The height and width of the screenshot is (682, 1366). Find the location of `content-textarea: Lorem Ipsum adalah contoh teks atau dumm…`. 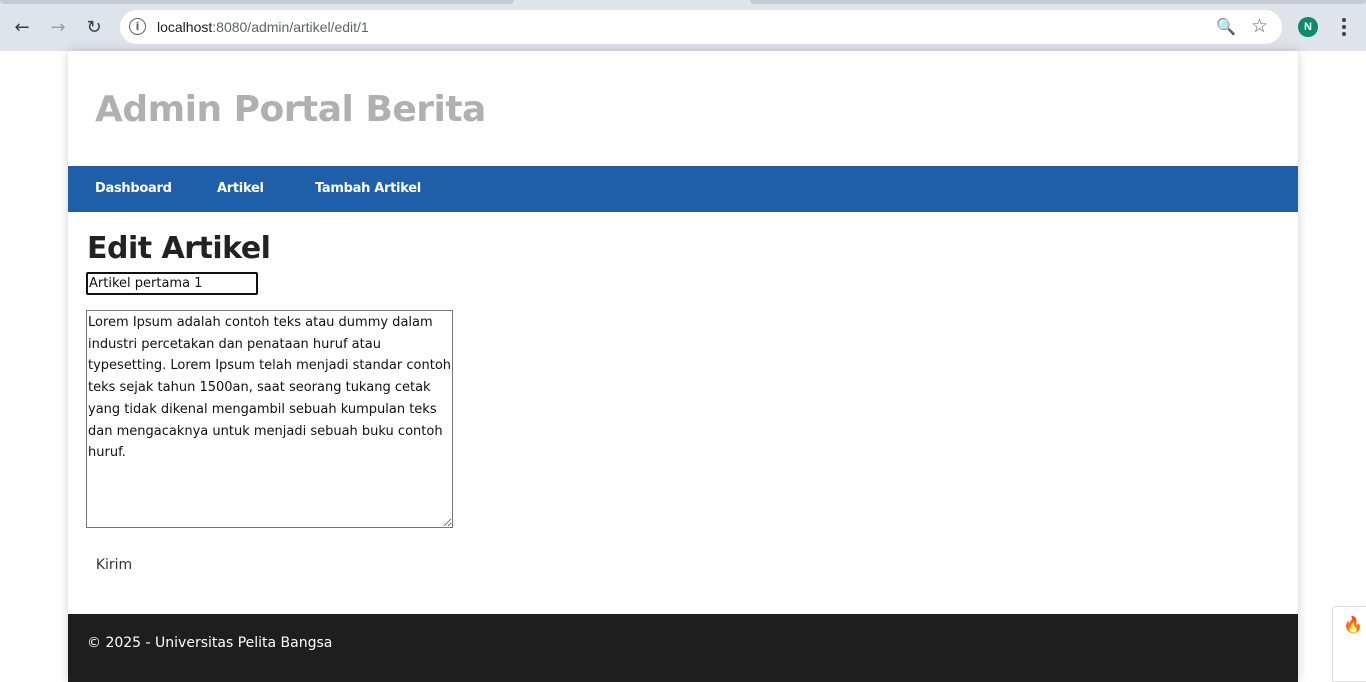

content-textarea: Lorem Ipsum adalah contoh teks atau dumm… is located at coordinates (269, 419).